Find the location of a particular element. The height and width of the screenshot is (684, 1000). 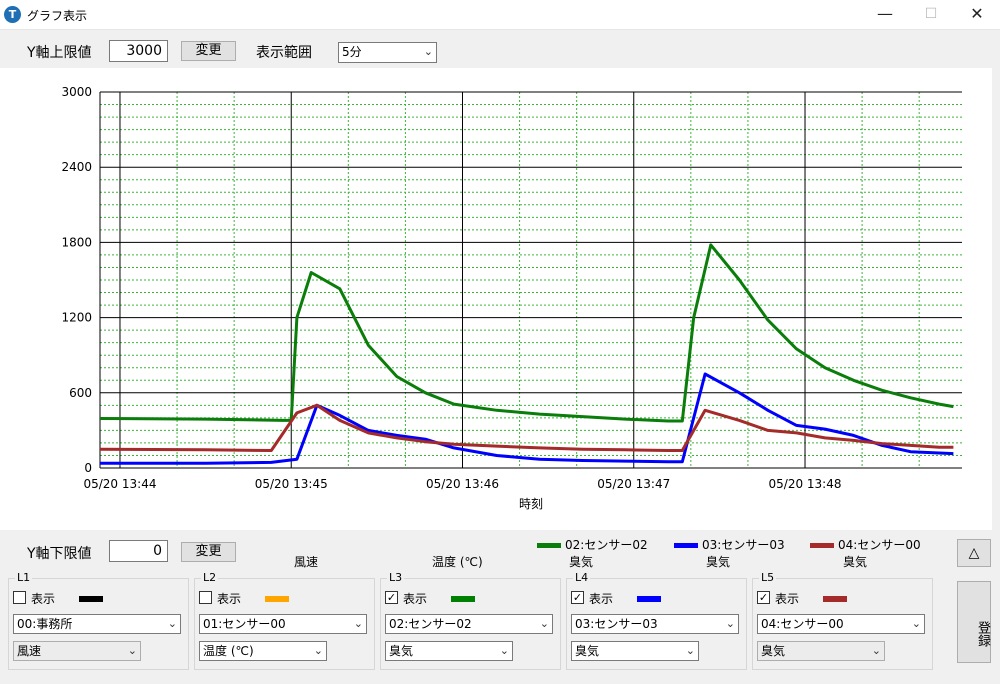

series-label-l4: 臭気 is located at coordinates (718, 562).